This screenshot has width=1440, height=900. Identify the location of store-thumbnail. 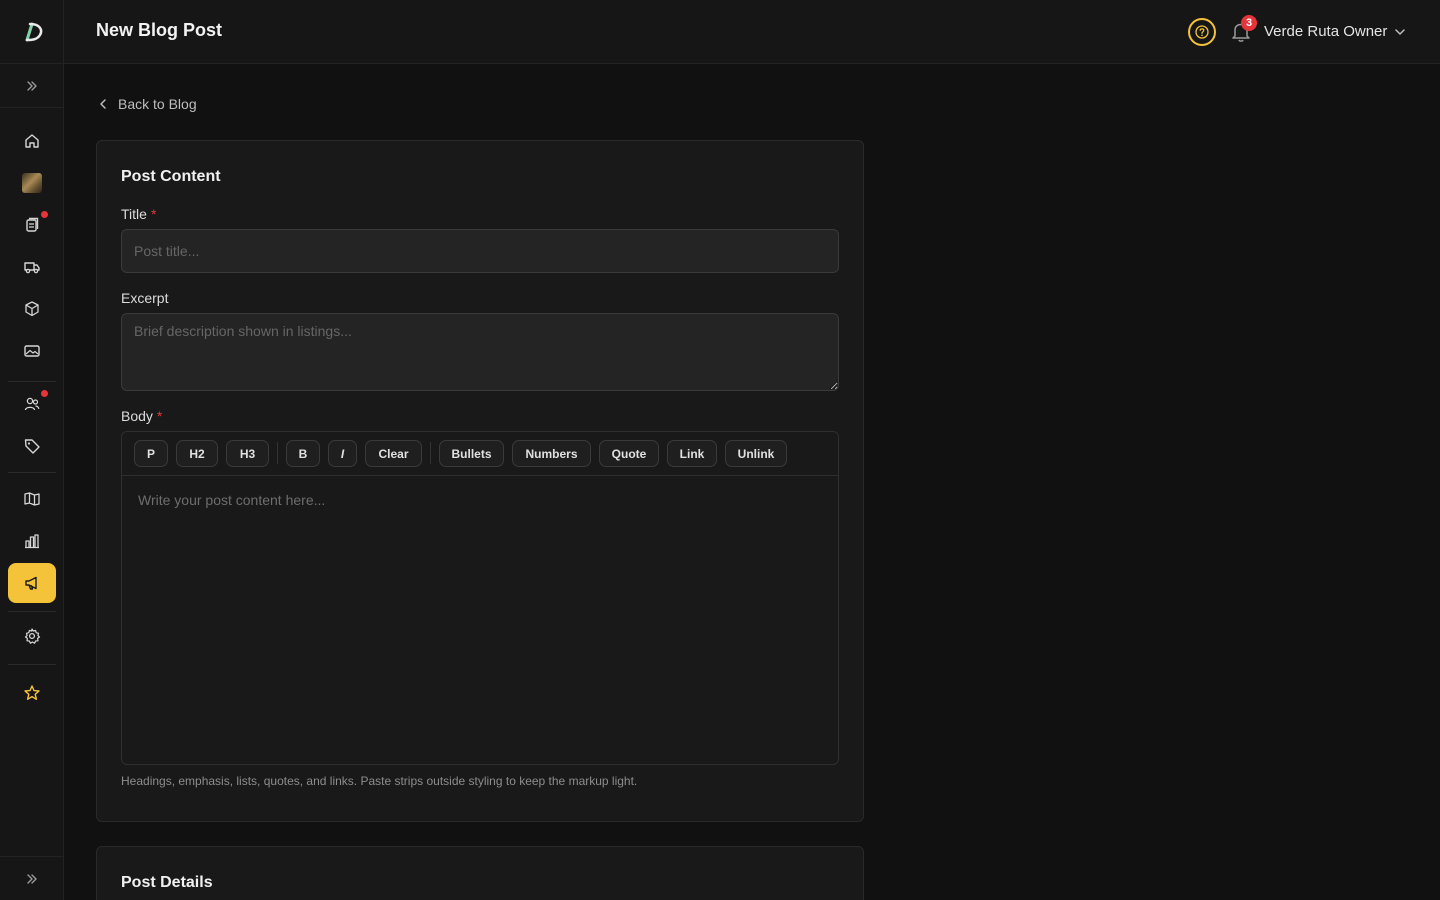
(32, 183).